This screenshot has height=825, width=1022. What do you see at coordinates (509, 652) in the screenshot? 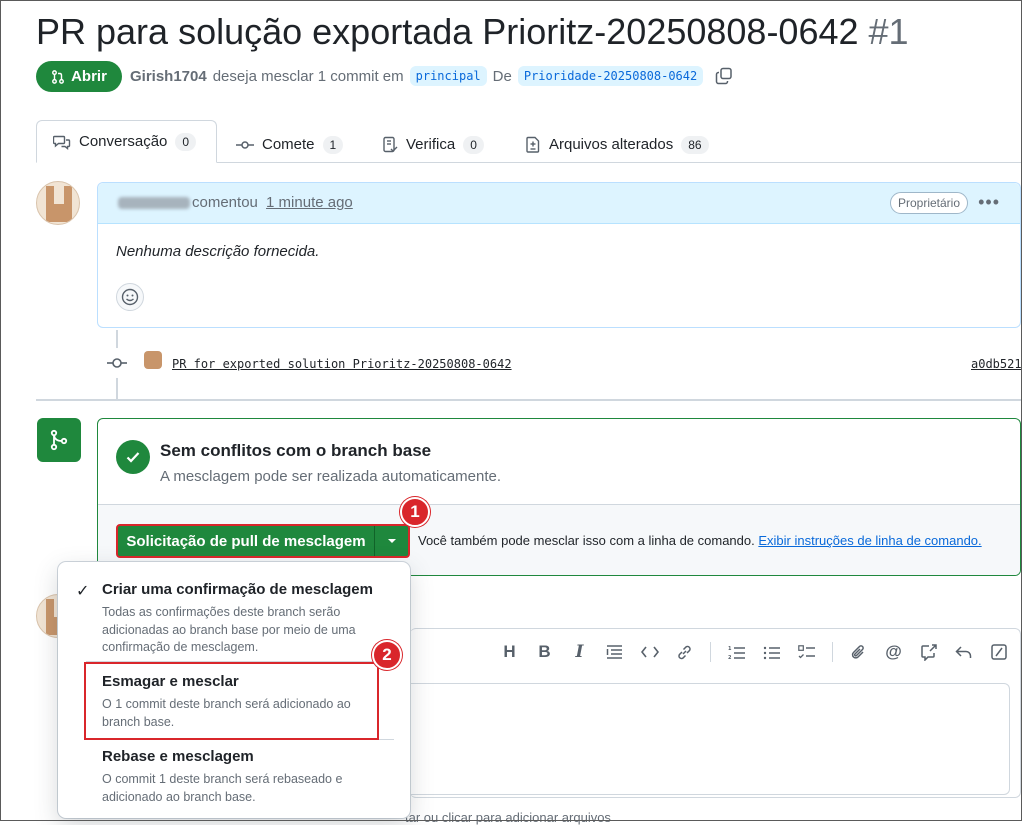
I see `heading-icon: H` at bounding box center [509, 652].